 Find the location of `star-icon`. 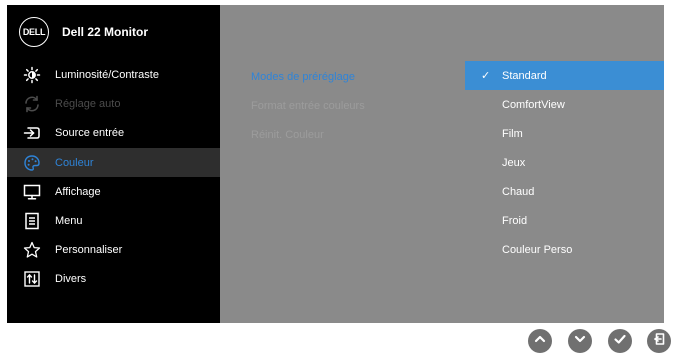

star-icon is located at coordinates (32, 250).